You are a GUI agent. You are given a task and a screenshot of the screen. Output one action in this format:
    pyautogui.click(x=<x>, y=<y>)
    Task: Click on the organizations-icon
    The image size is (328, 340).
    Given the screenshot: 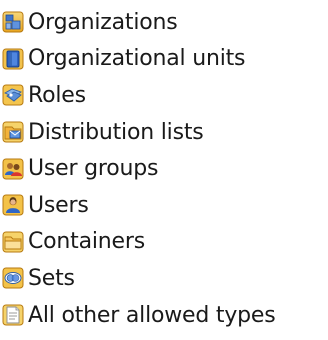 What is the action you would take?
    pyautogui.click(x=13, y=22)
    